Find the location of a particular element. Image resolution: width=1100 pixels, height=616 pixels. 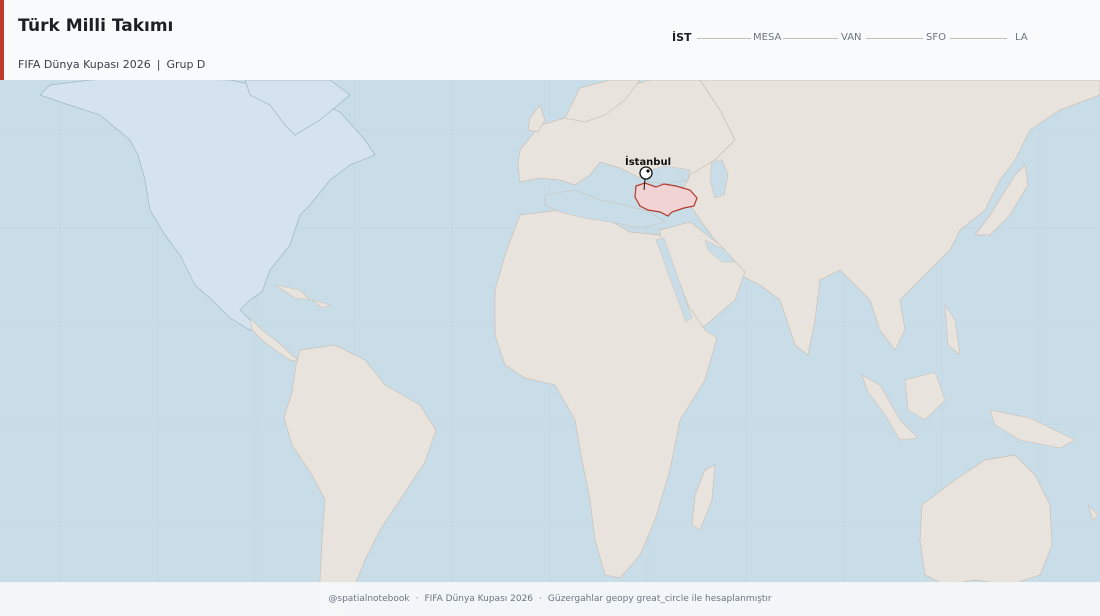

route-timeline: İST MESA VAN SFO LA is located at coordinates (550, 39).